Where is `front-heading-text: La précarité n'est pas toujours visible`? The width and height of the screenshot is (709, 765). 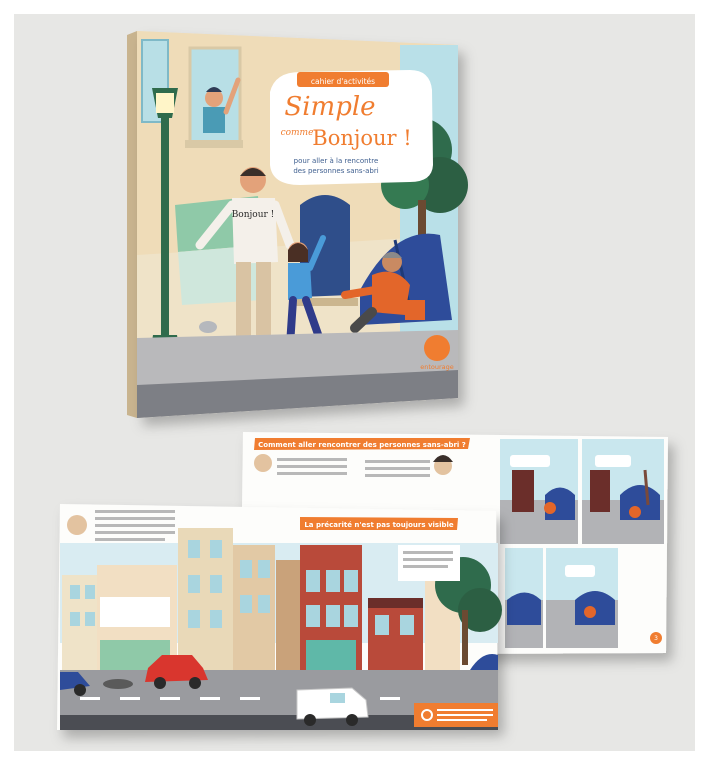
front-heading-text: La précarité n'est pas toujours visible is located at coordinates (379, 525).